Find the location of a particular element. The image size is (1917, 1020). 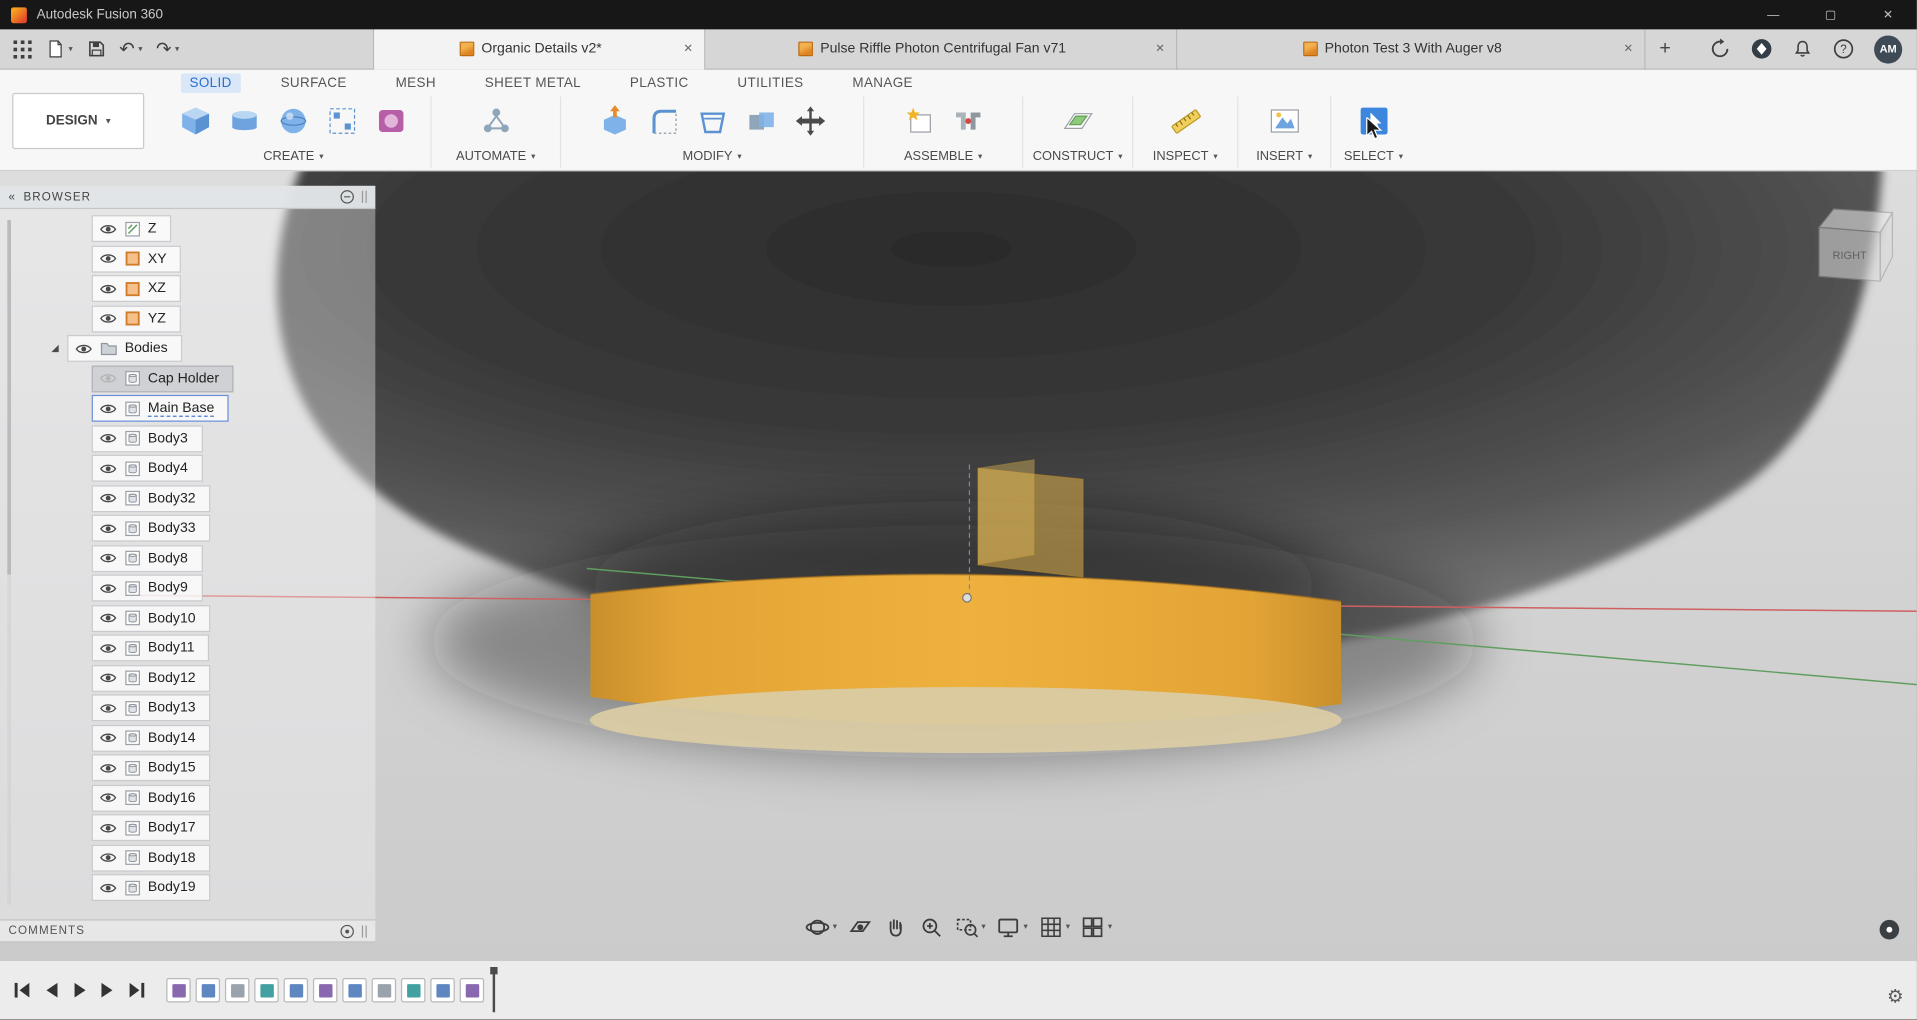

zoom-icon is located at coordinates (931, 927).